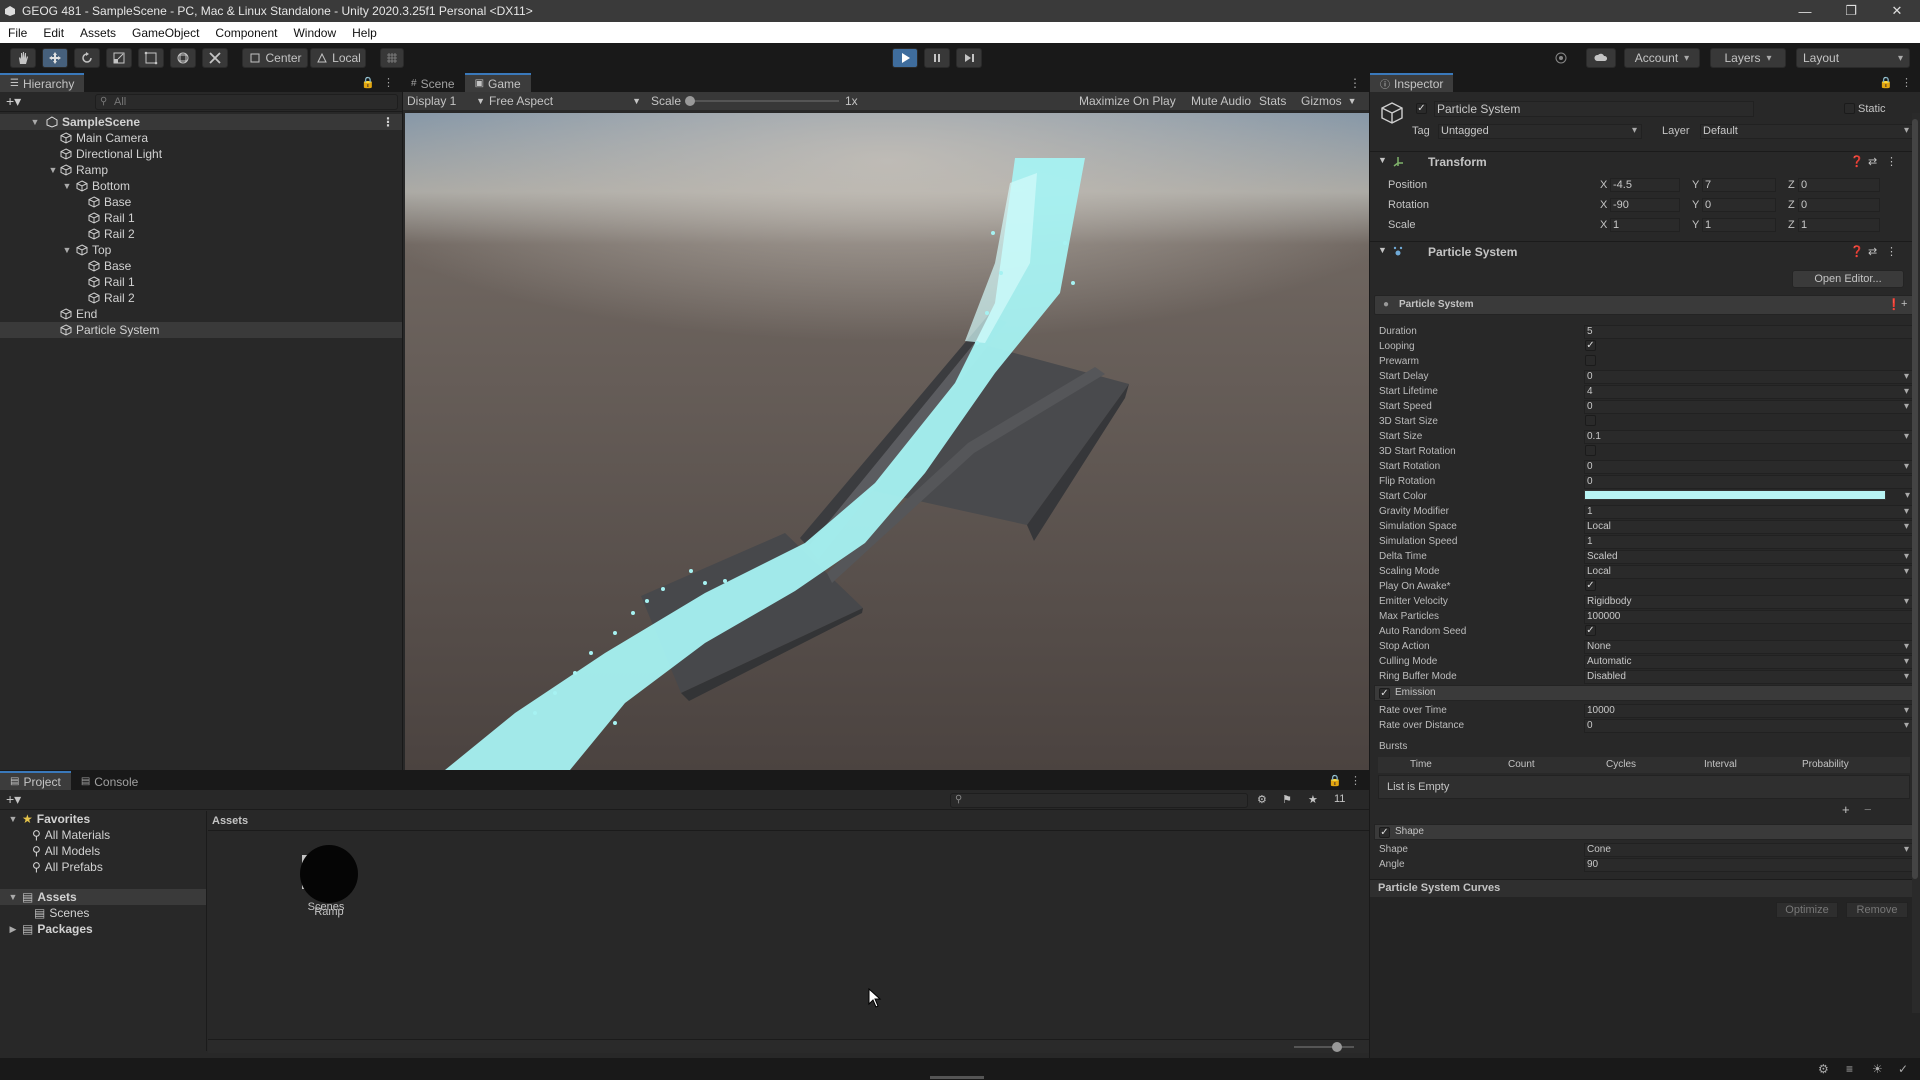  What do you see at coordinates (23, 58) in the screenshot?
I see `hand-tool-button` at bounding box center [23, 58].